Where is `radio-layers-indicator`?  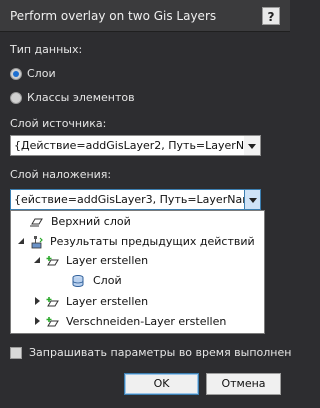 radio-layers-indicator is located at coordinates (16, 74).